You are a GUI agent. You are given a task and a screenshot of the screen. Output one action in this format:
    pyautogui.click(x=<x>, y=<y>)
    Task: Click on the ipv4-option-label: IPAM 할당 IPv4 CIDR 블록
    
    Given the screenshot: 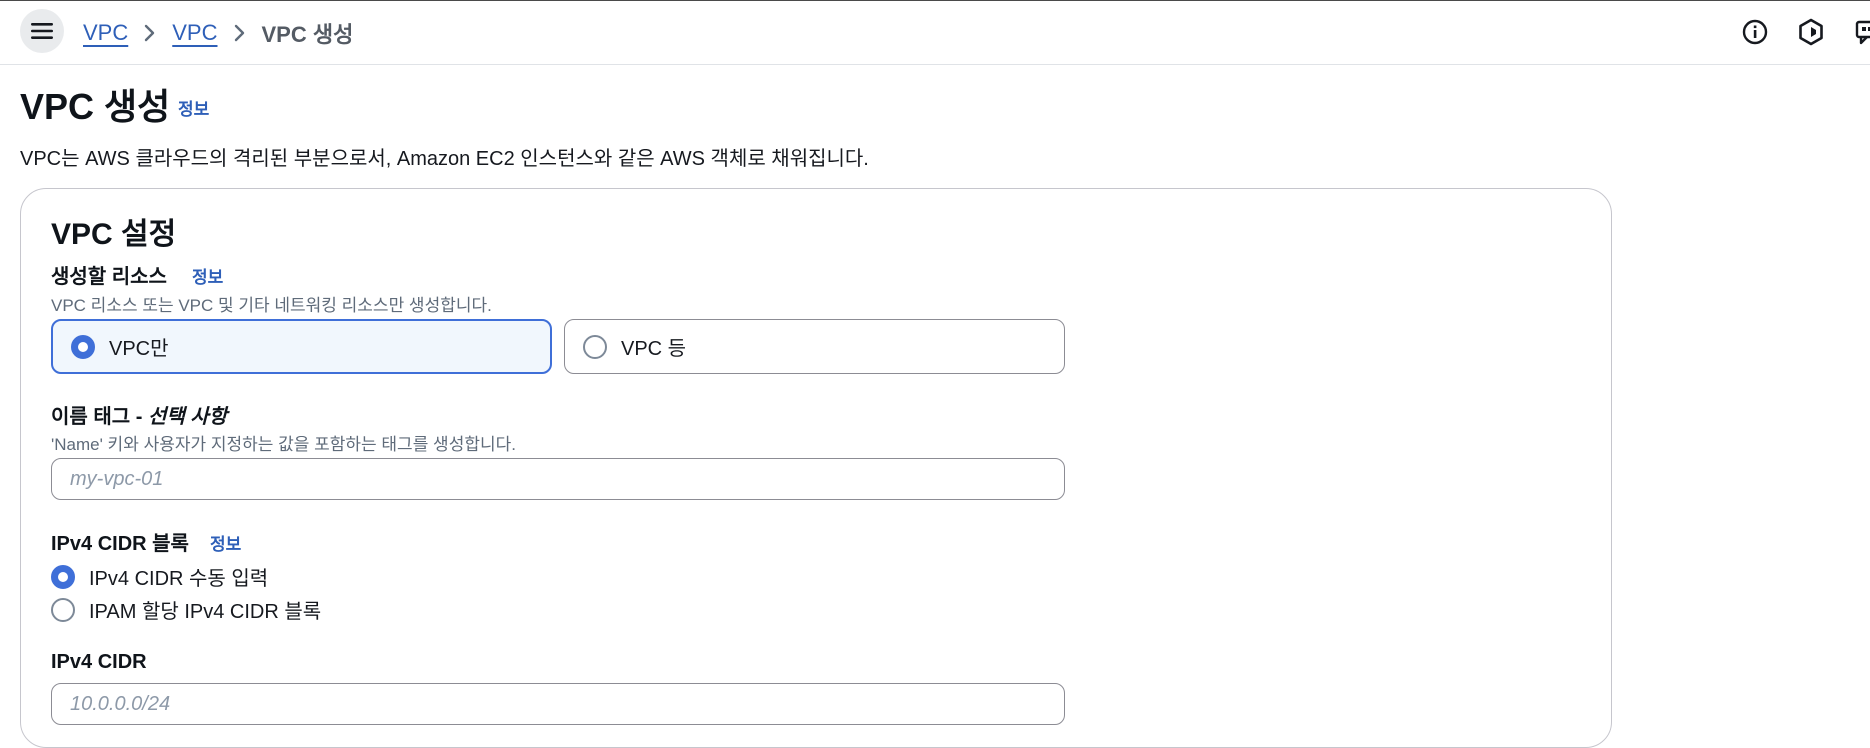 What is the action you would take?
    pyautogui.click(x=205, y=612)
    